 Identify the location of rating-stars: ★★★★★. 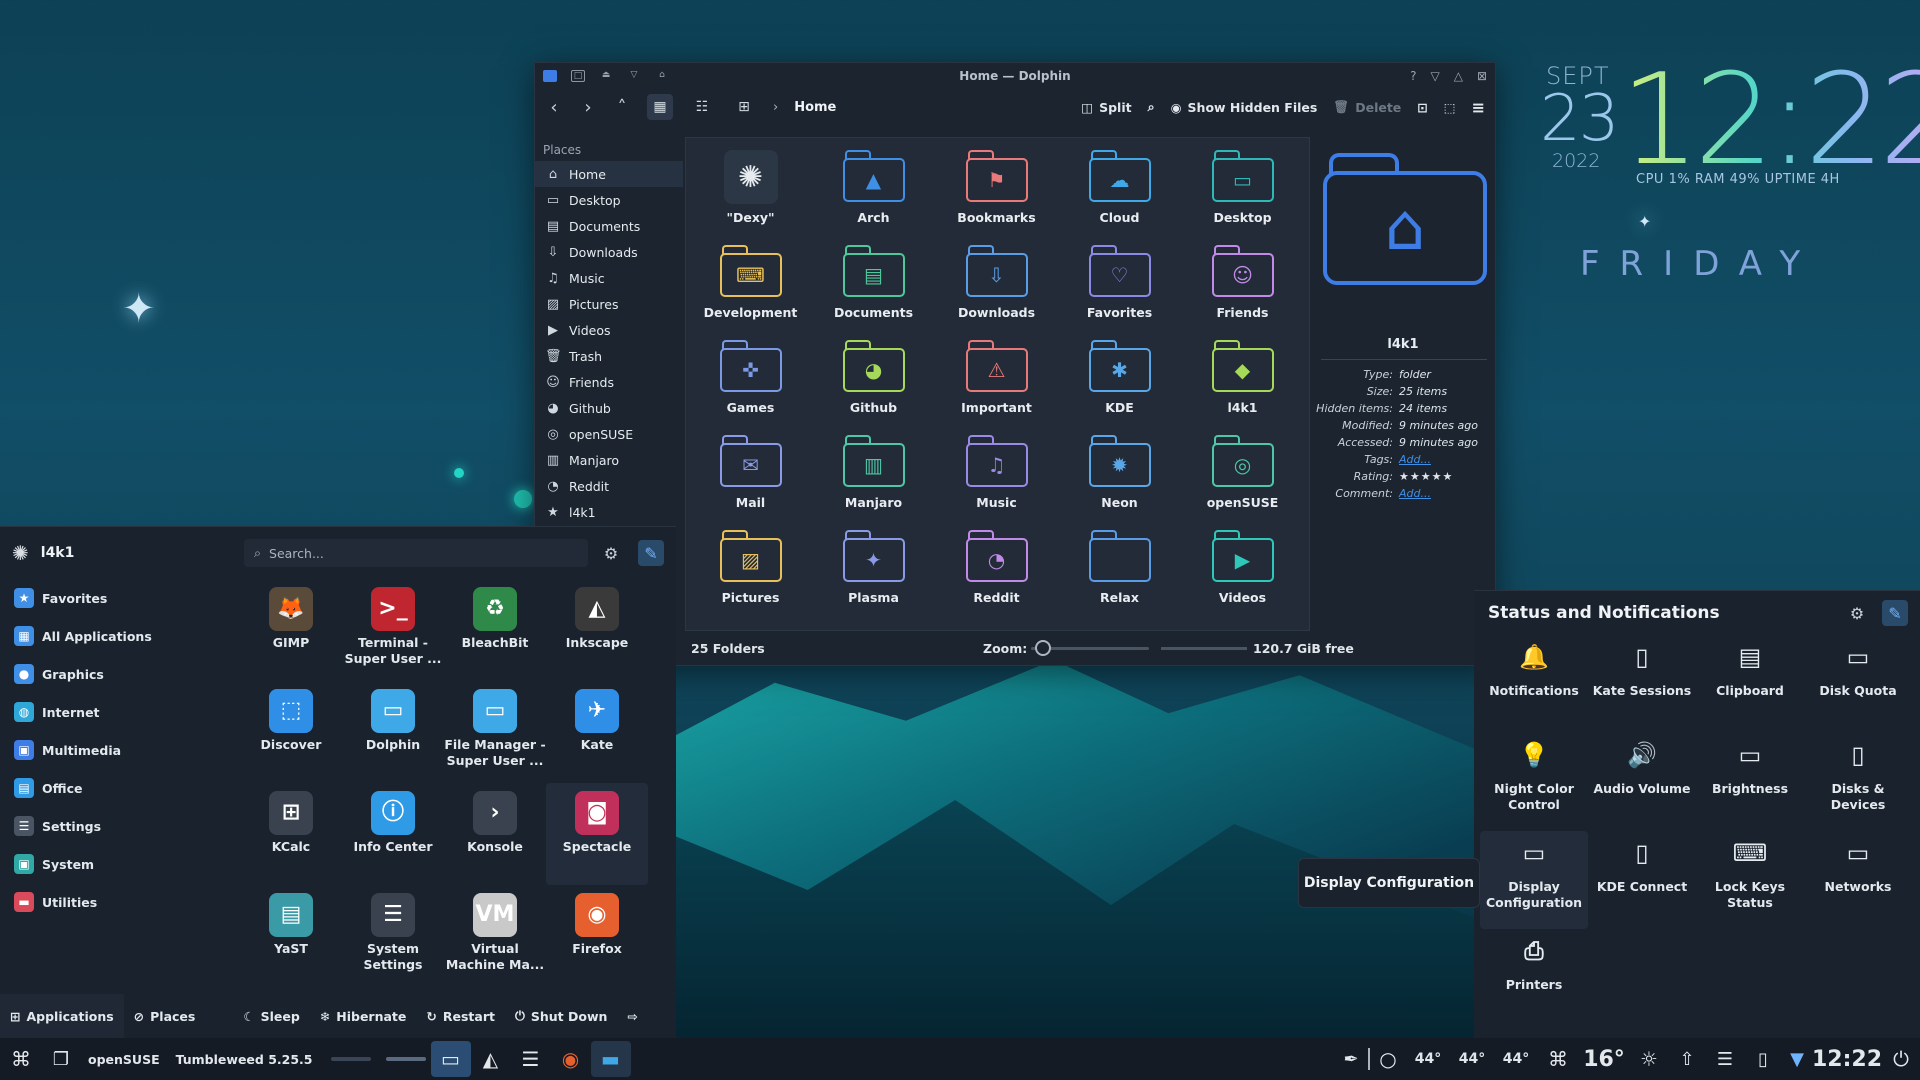
(1426, 476).